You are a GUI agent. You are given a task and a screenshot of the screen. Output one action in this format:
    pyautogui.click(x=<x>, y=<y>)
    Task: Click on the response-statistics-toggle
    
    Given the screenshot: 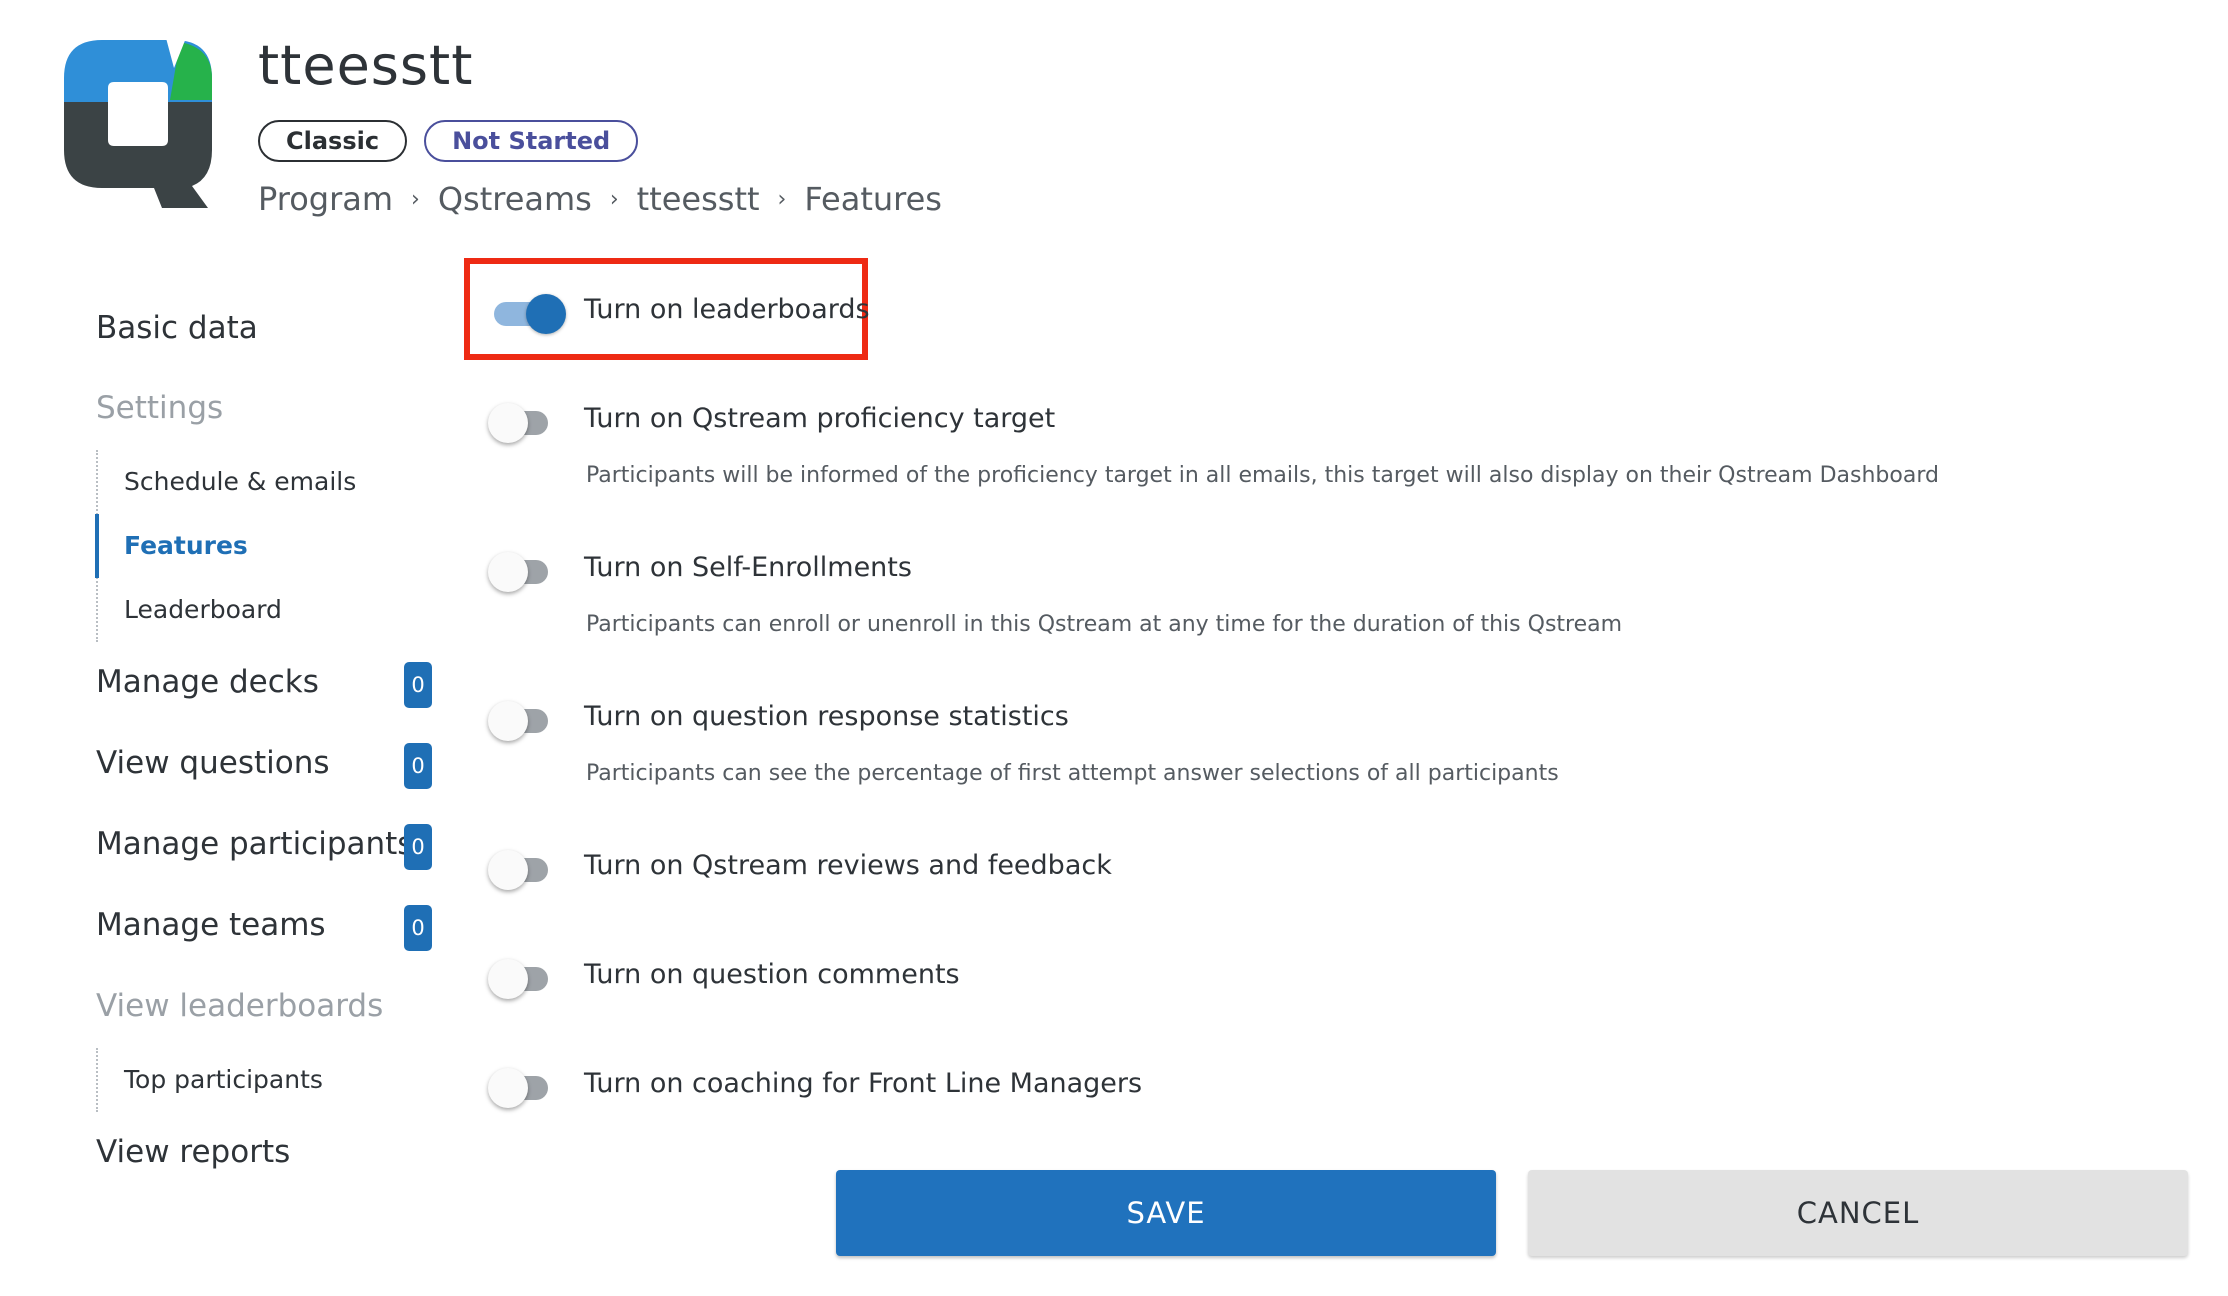 What is the action you would take?
    pyautogui.click(x=523, y=719)
    